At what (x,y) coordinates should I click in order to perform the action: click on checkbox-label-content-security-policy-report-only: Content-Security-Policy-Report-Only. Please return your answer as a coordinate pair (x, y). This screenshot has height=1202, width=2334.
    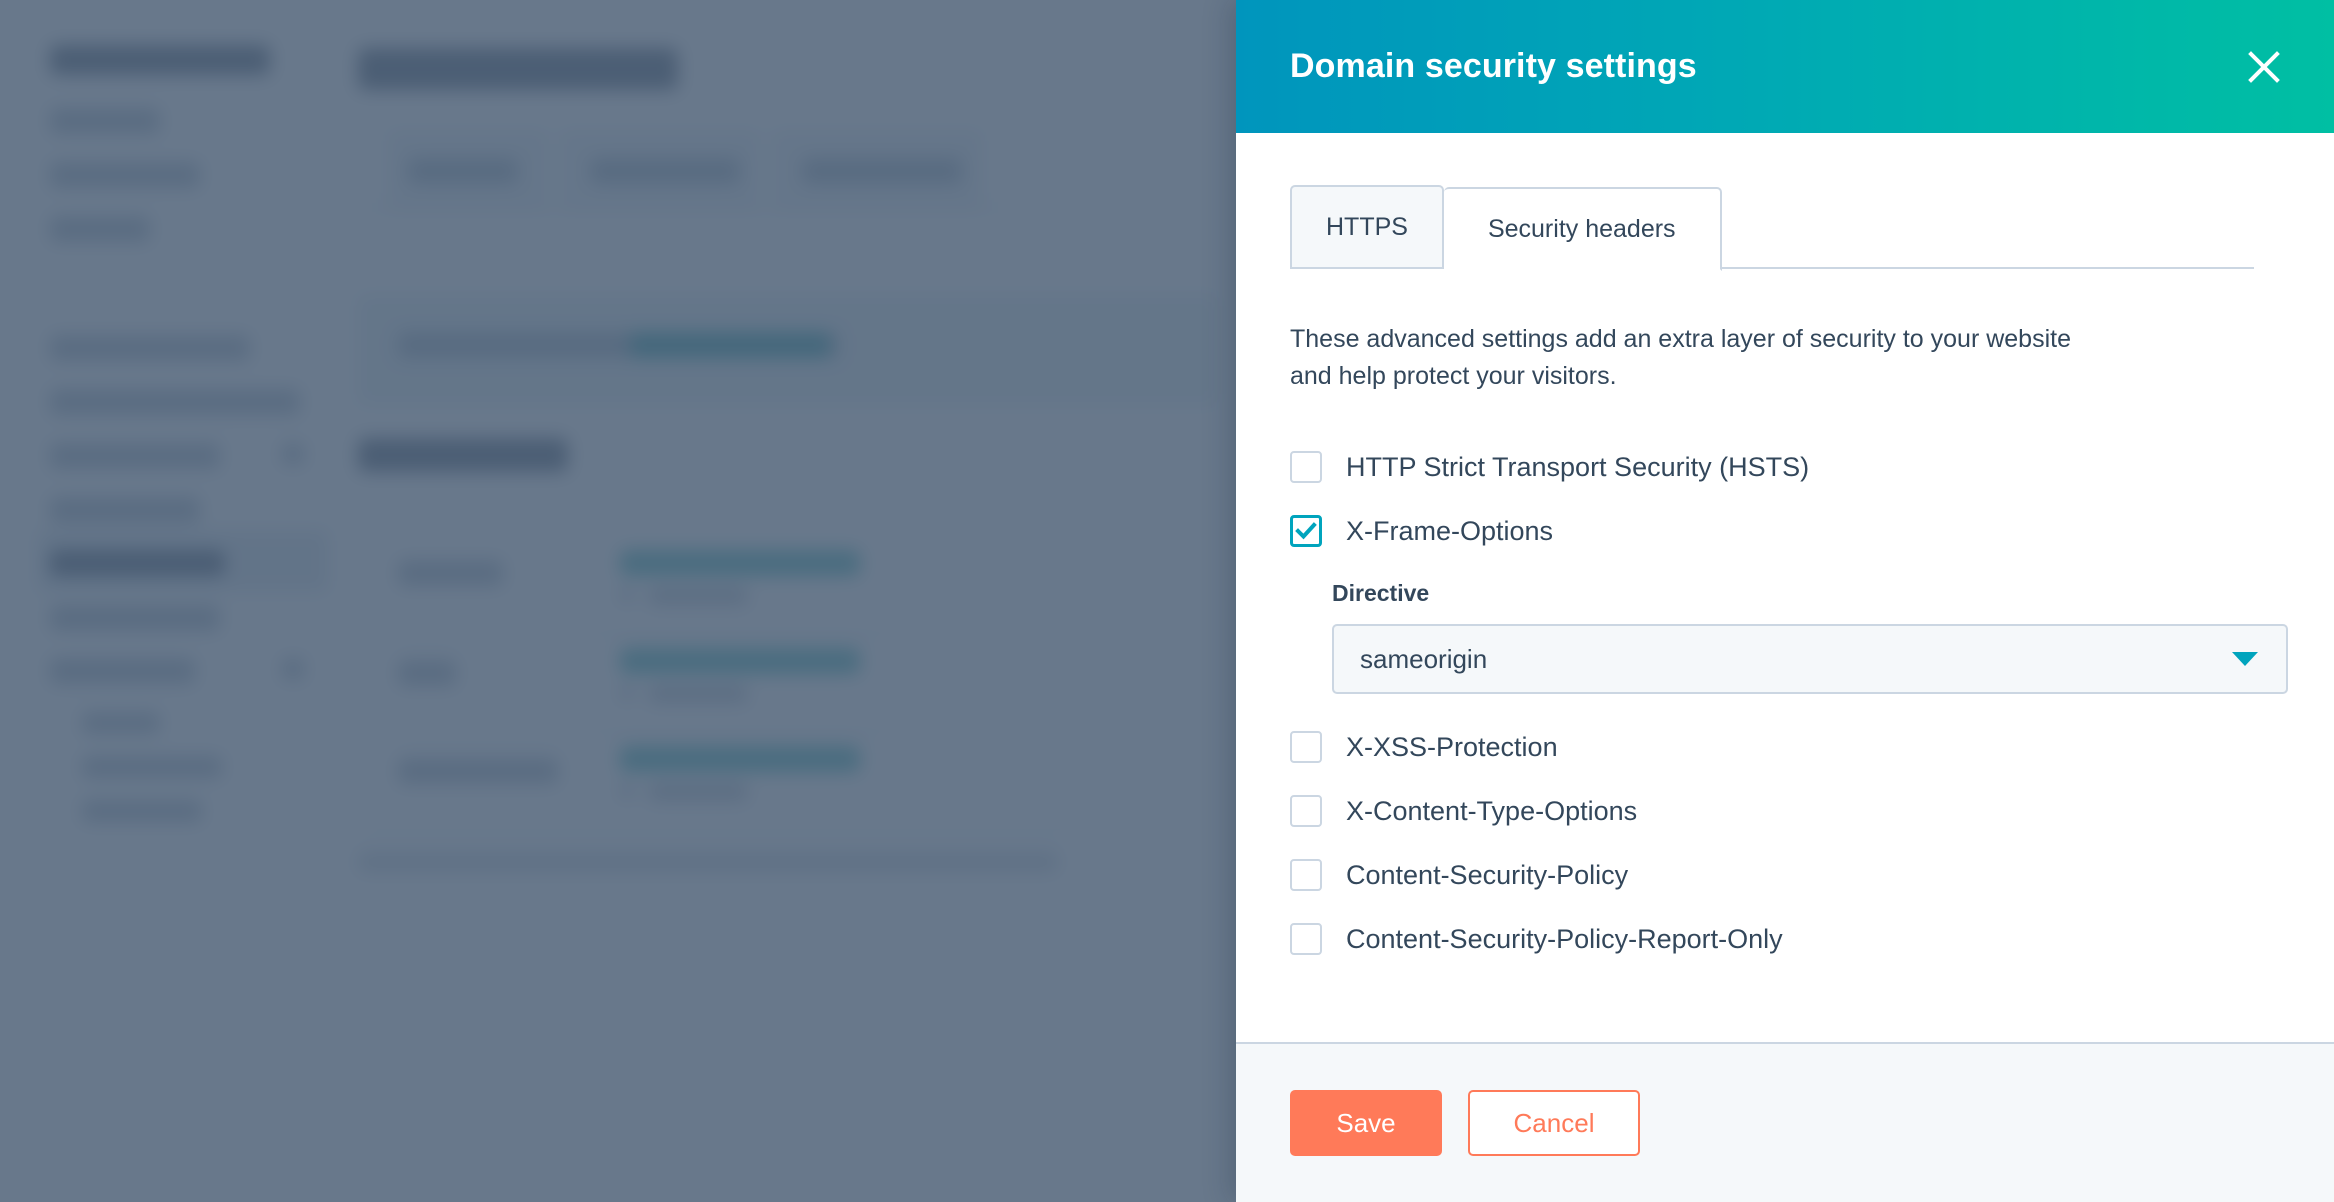
    Looking at the image, I should click on (1564, 938).